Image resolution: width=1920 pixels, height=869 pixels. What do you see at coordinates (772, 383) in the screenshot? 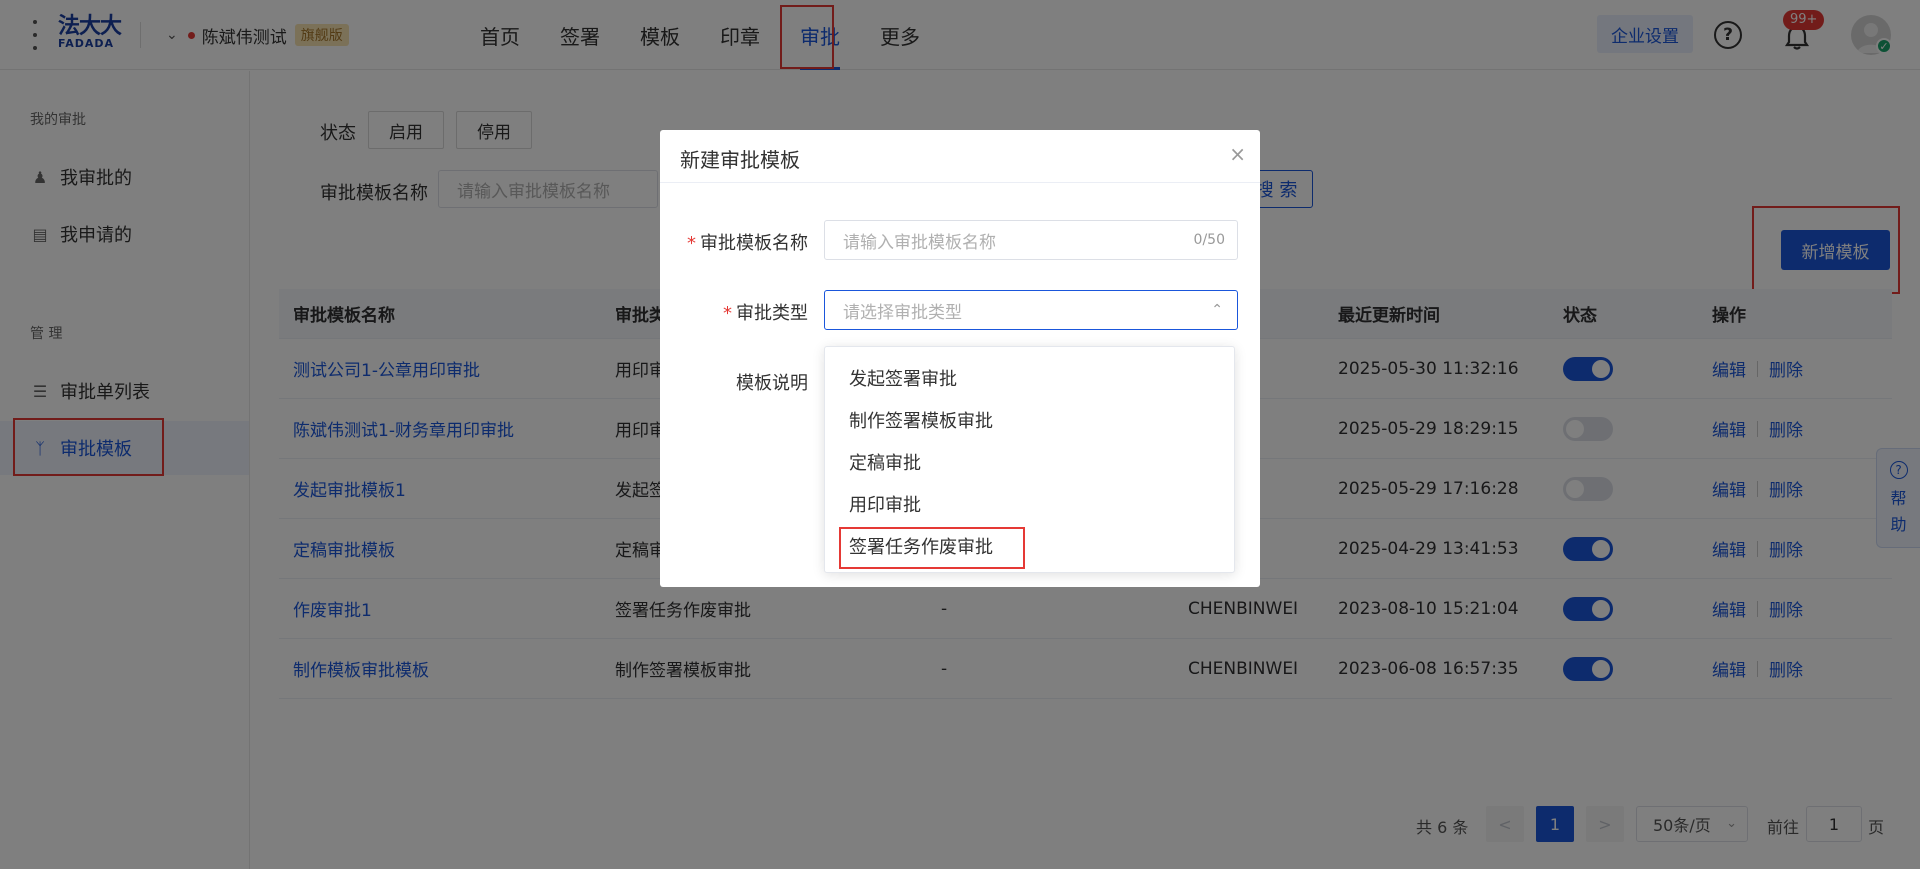
I see `template-desc-label: 模板说明` at bounding box center [772, 383].